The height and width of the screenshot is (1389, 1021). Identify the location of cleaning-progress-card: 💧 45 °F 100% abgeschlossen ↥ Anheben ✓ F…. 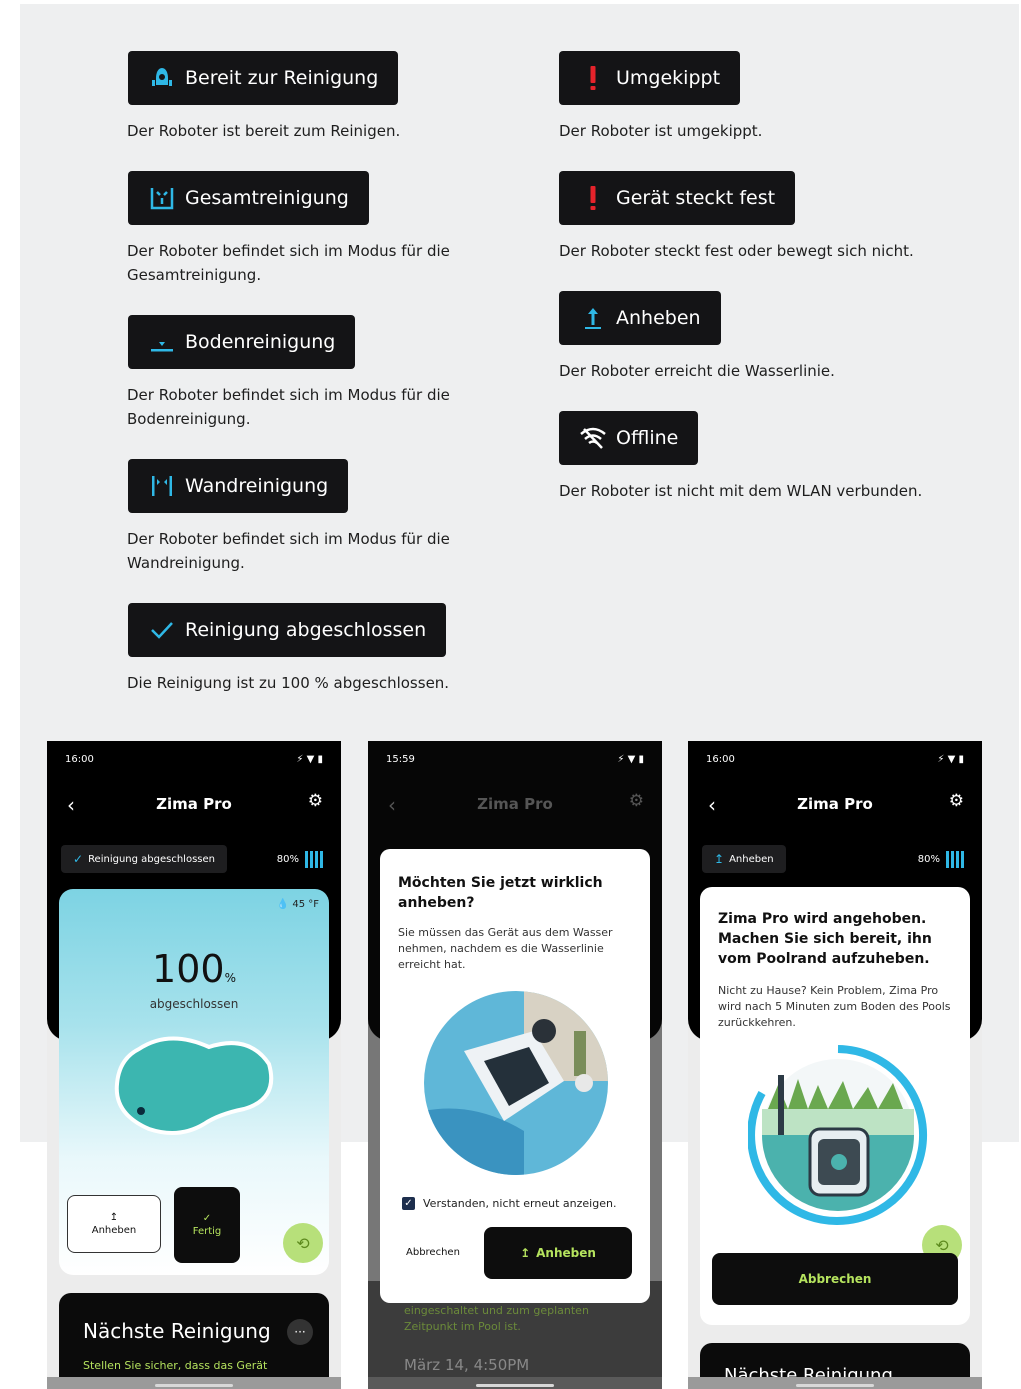
(194, 1082).